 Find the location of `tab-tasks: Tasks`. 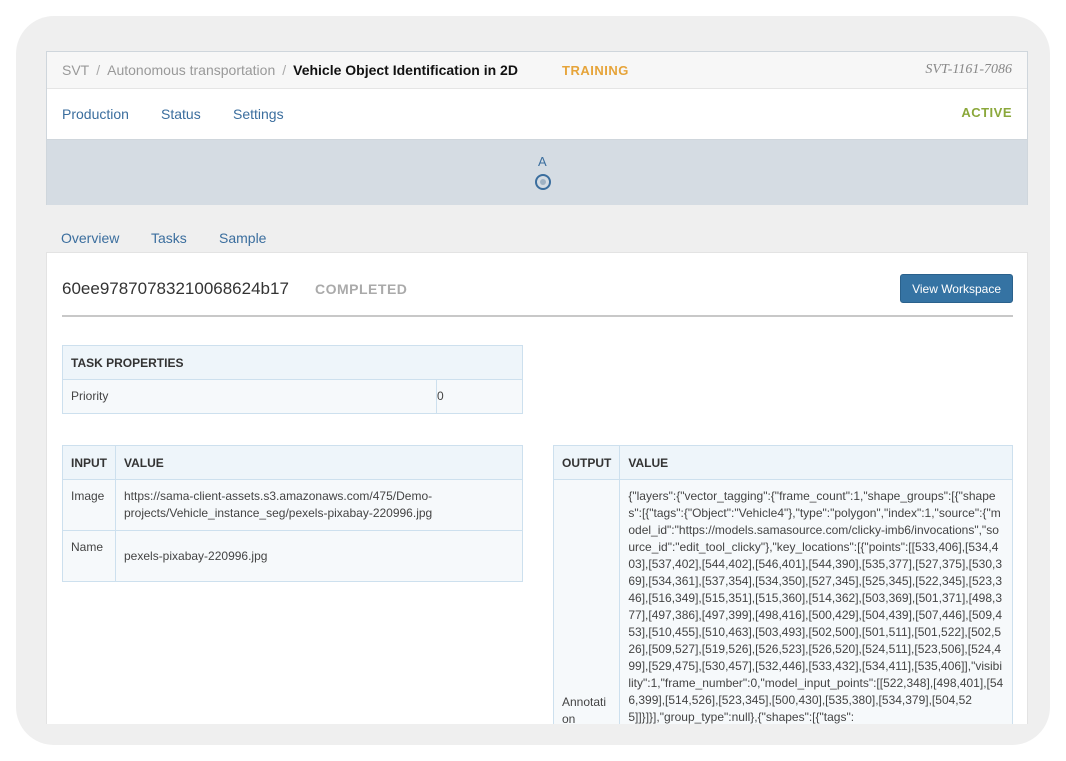

tab-tasks: Tasks is located at coordinates (169, 238).